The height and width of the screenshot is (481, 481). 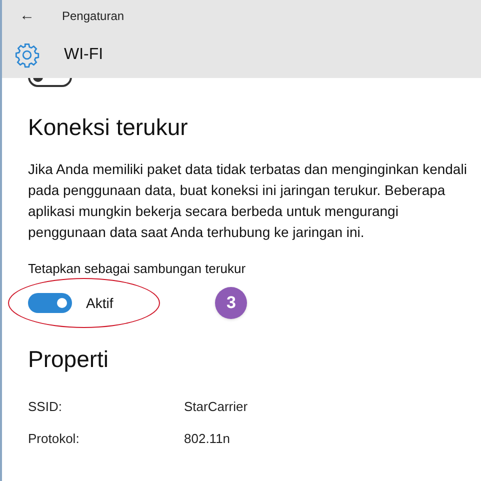 What do you see at coordinates (93, 16) in the screenshot?
I see `window-title: Pengaturan` at bounding box center [93, 16].